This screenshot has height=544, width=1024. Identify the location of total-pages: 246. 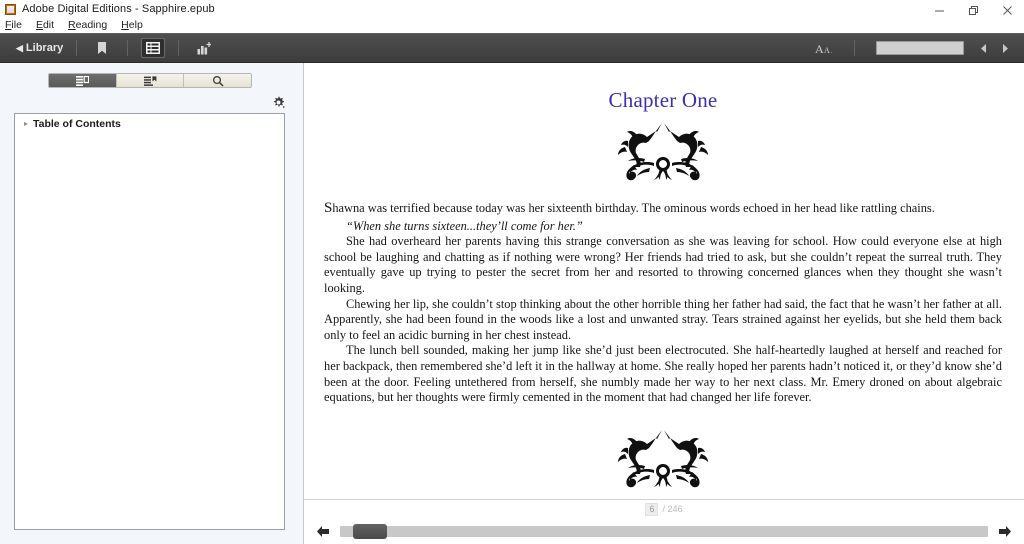
(675, 509).